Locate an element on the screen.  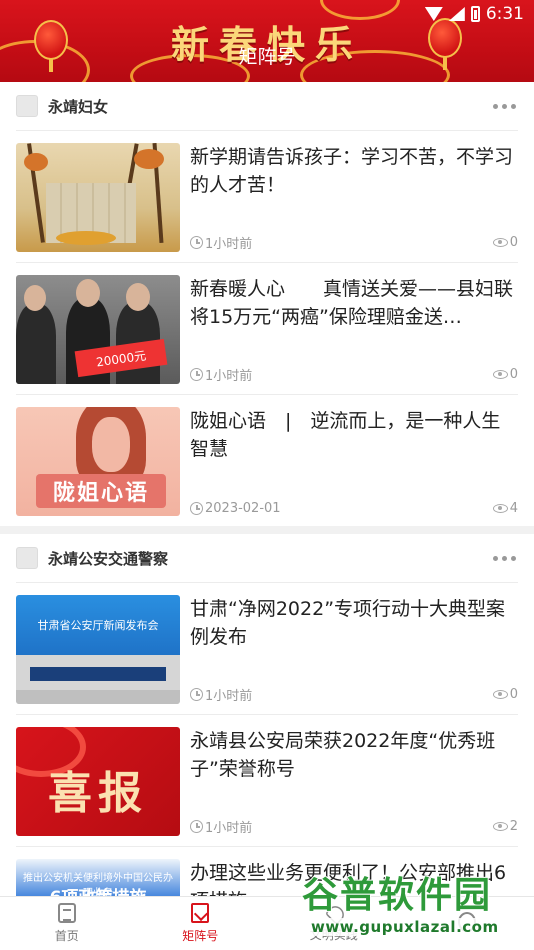
article-time: 2023-02-01 is located at coordinates (243, 508).